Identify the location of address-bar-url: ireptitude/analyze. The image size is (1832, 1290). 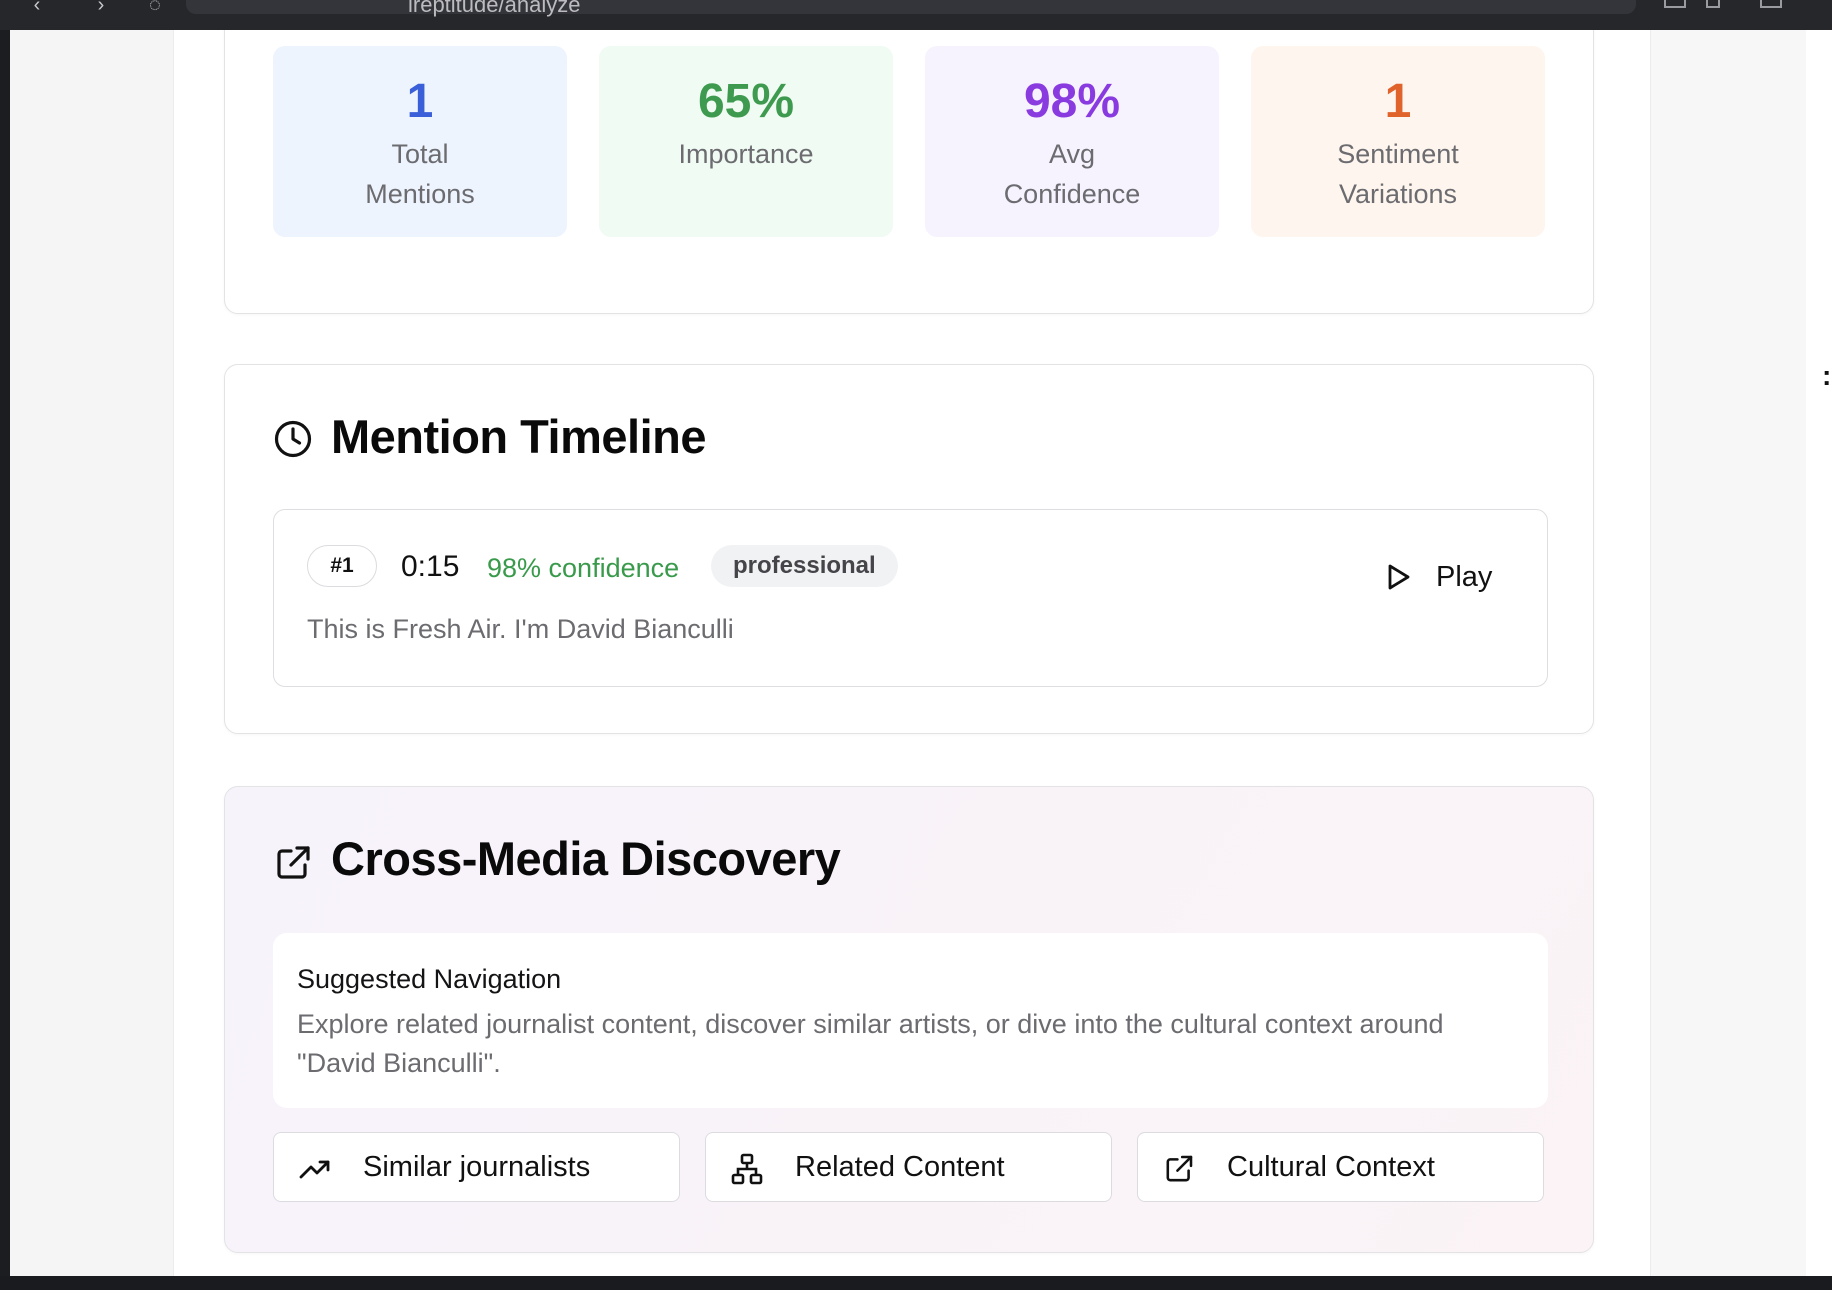
(494, 8).